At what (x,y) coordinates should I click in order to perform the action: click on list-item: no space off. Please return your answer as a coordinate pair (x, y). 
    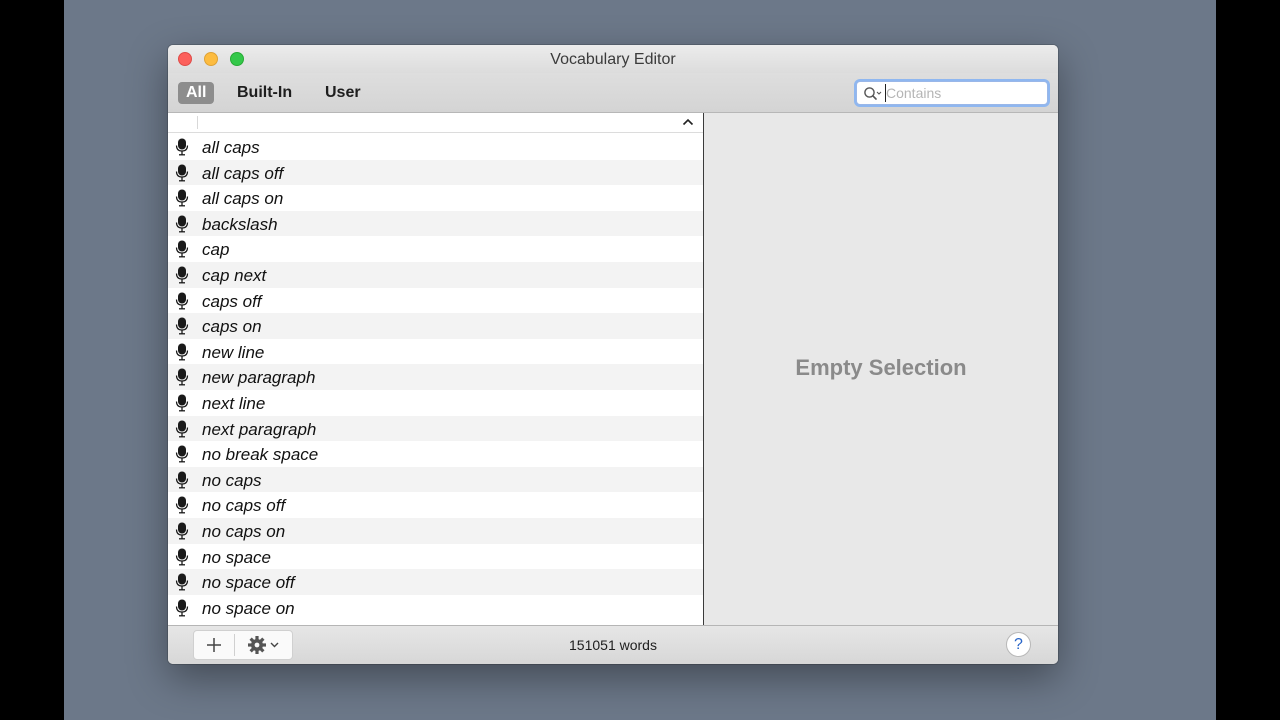
    Looking at the image, I should click on (435, 582).